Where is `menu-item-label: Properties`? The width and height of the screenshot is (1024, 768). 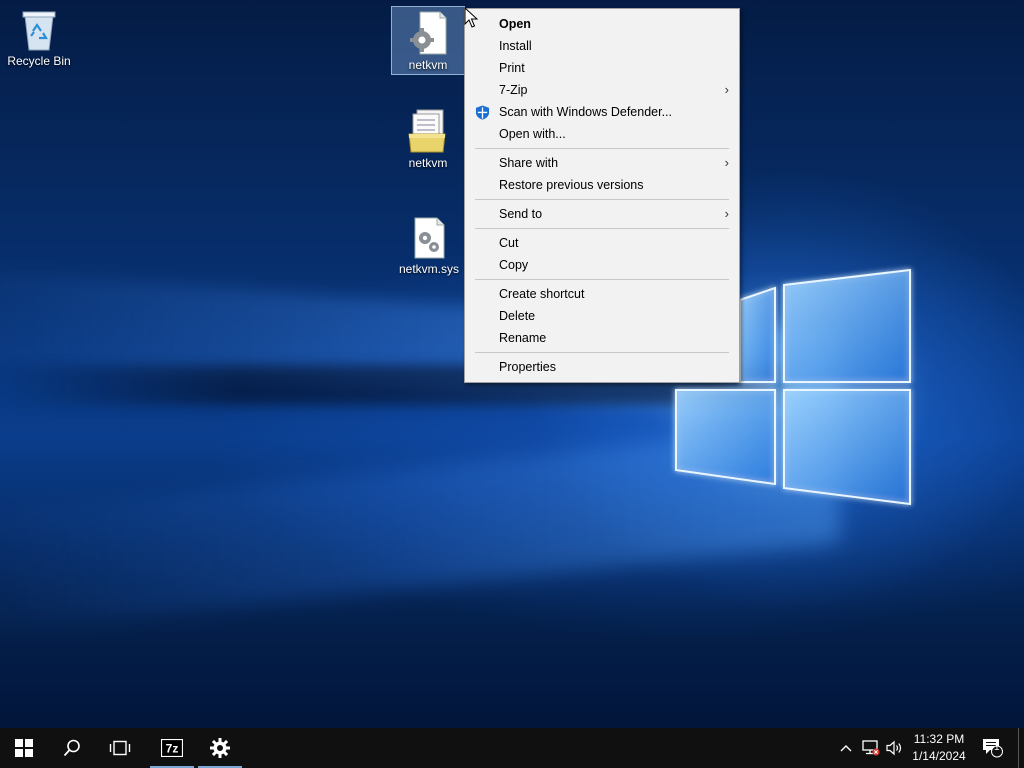
menu-item-label: Properties is located at coordinates (527, 367).